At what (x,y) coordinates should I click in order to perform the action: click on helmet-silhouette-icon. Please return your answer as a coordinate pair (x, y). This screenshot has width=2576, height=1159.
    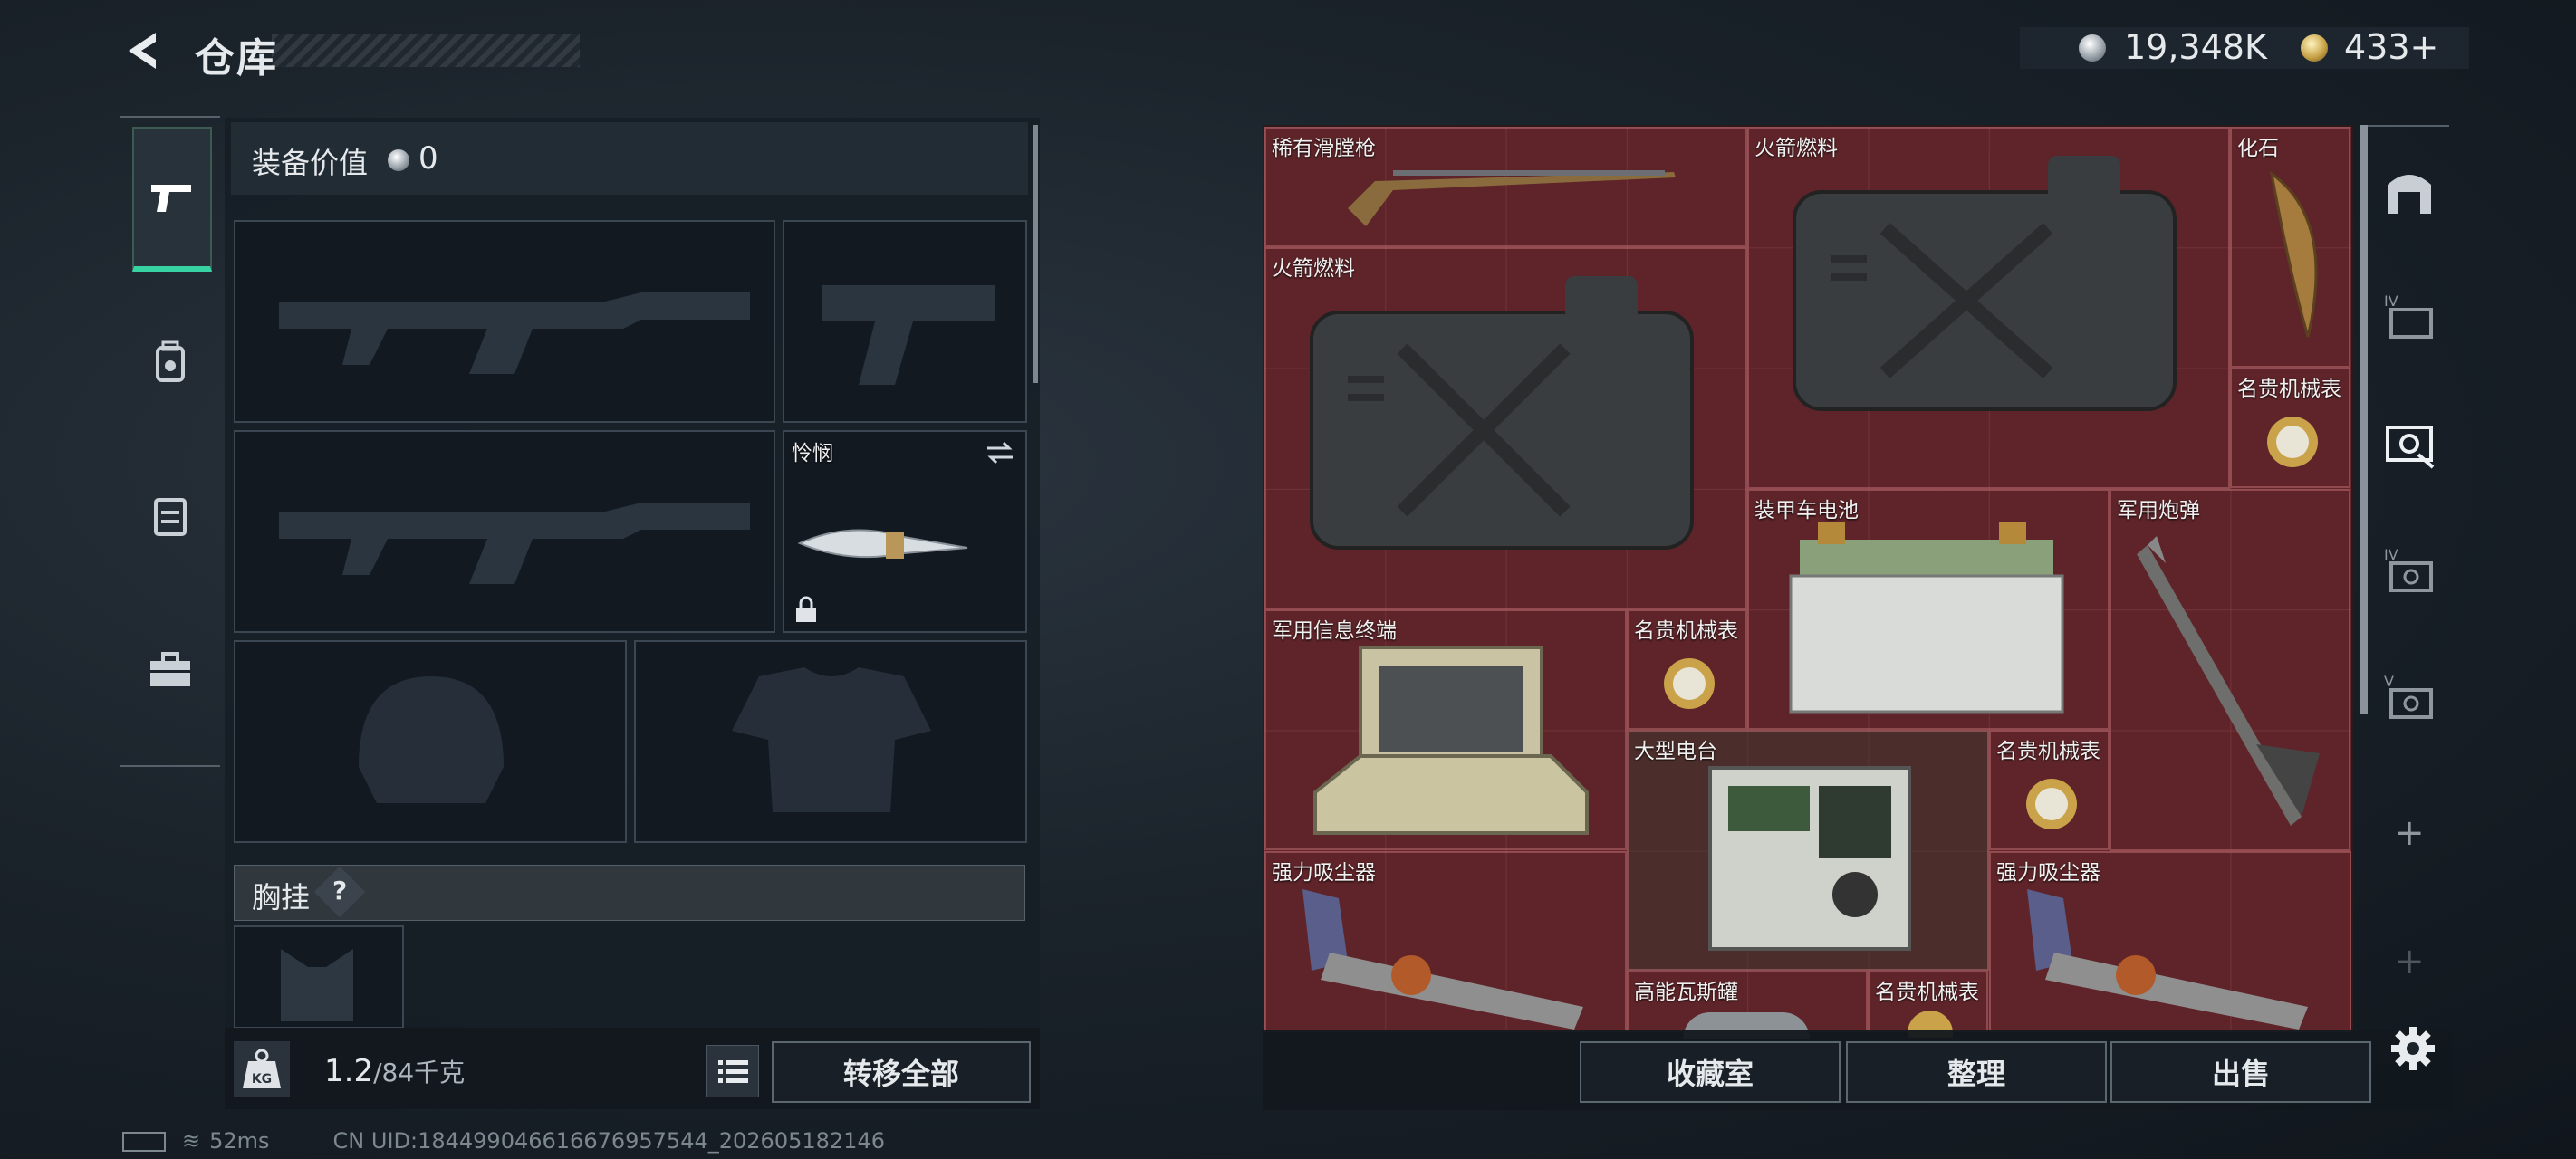
    Looking at the image, I should click on (431, 739).